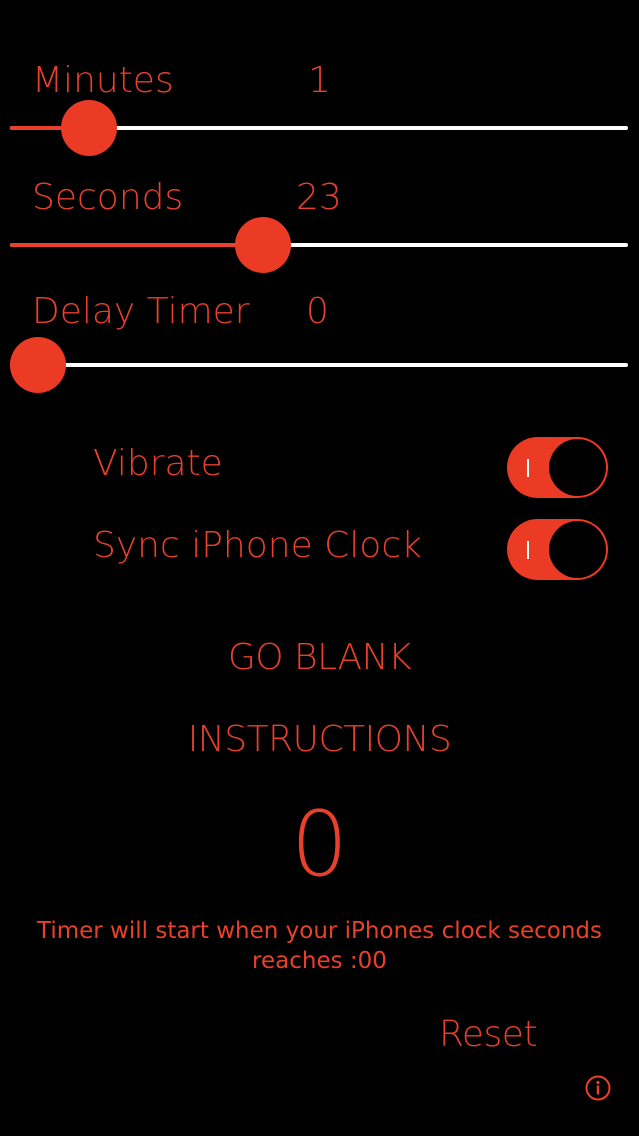  I want to click on seconds-label: Seconds, so click(108, 197).